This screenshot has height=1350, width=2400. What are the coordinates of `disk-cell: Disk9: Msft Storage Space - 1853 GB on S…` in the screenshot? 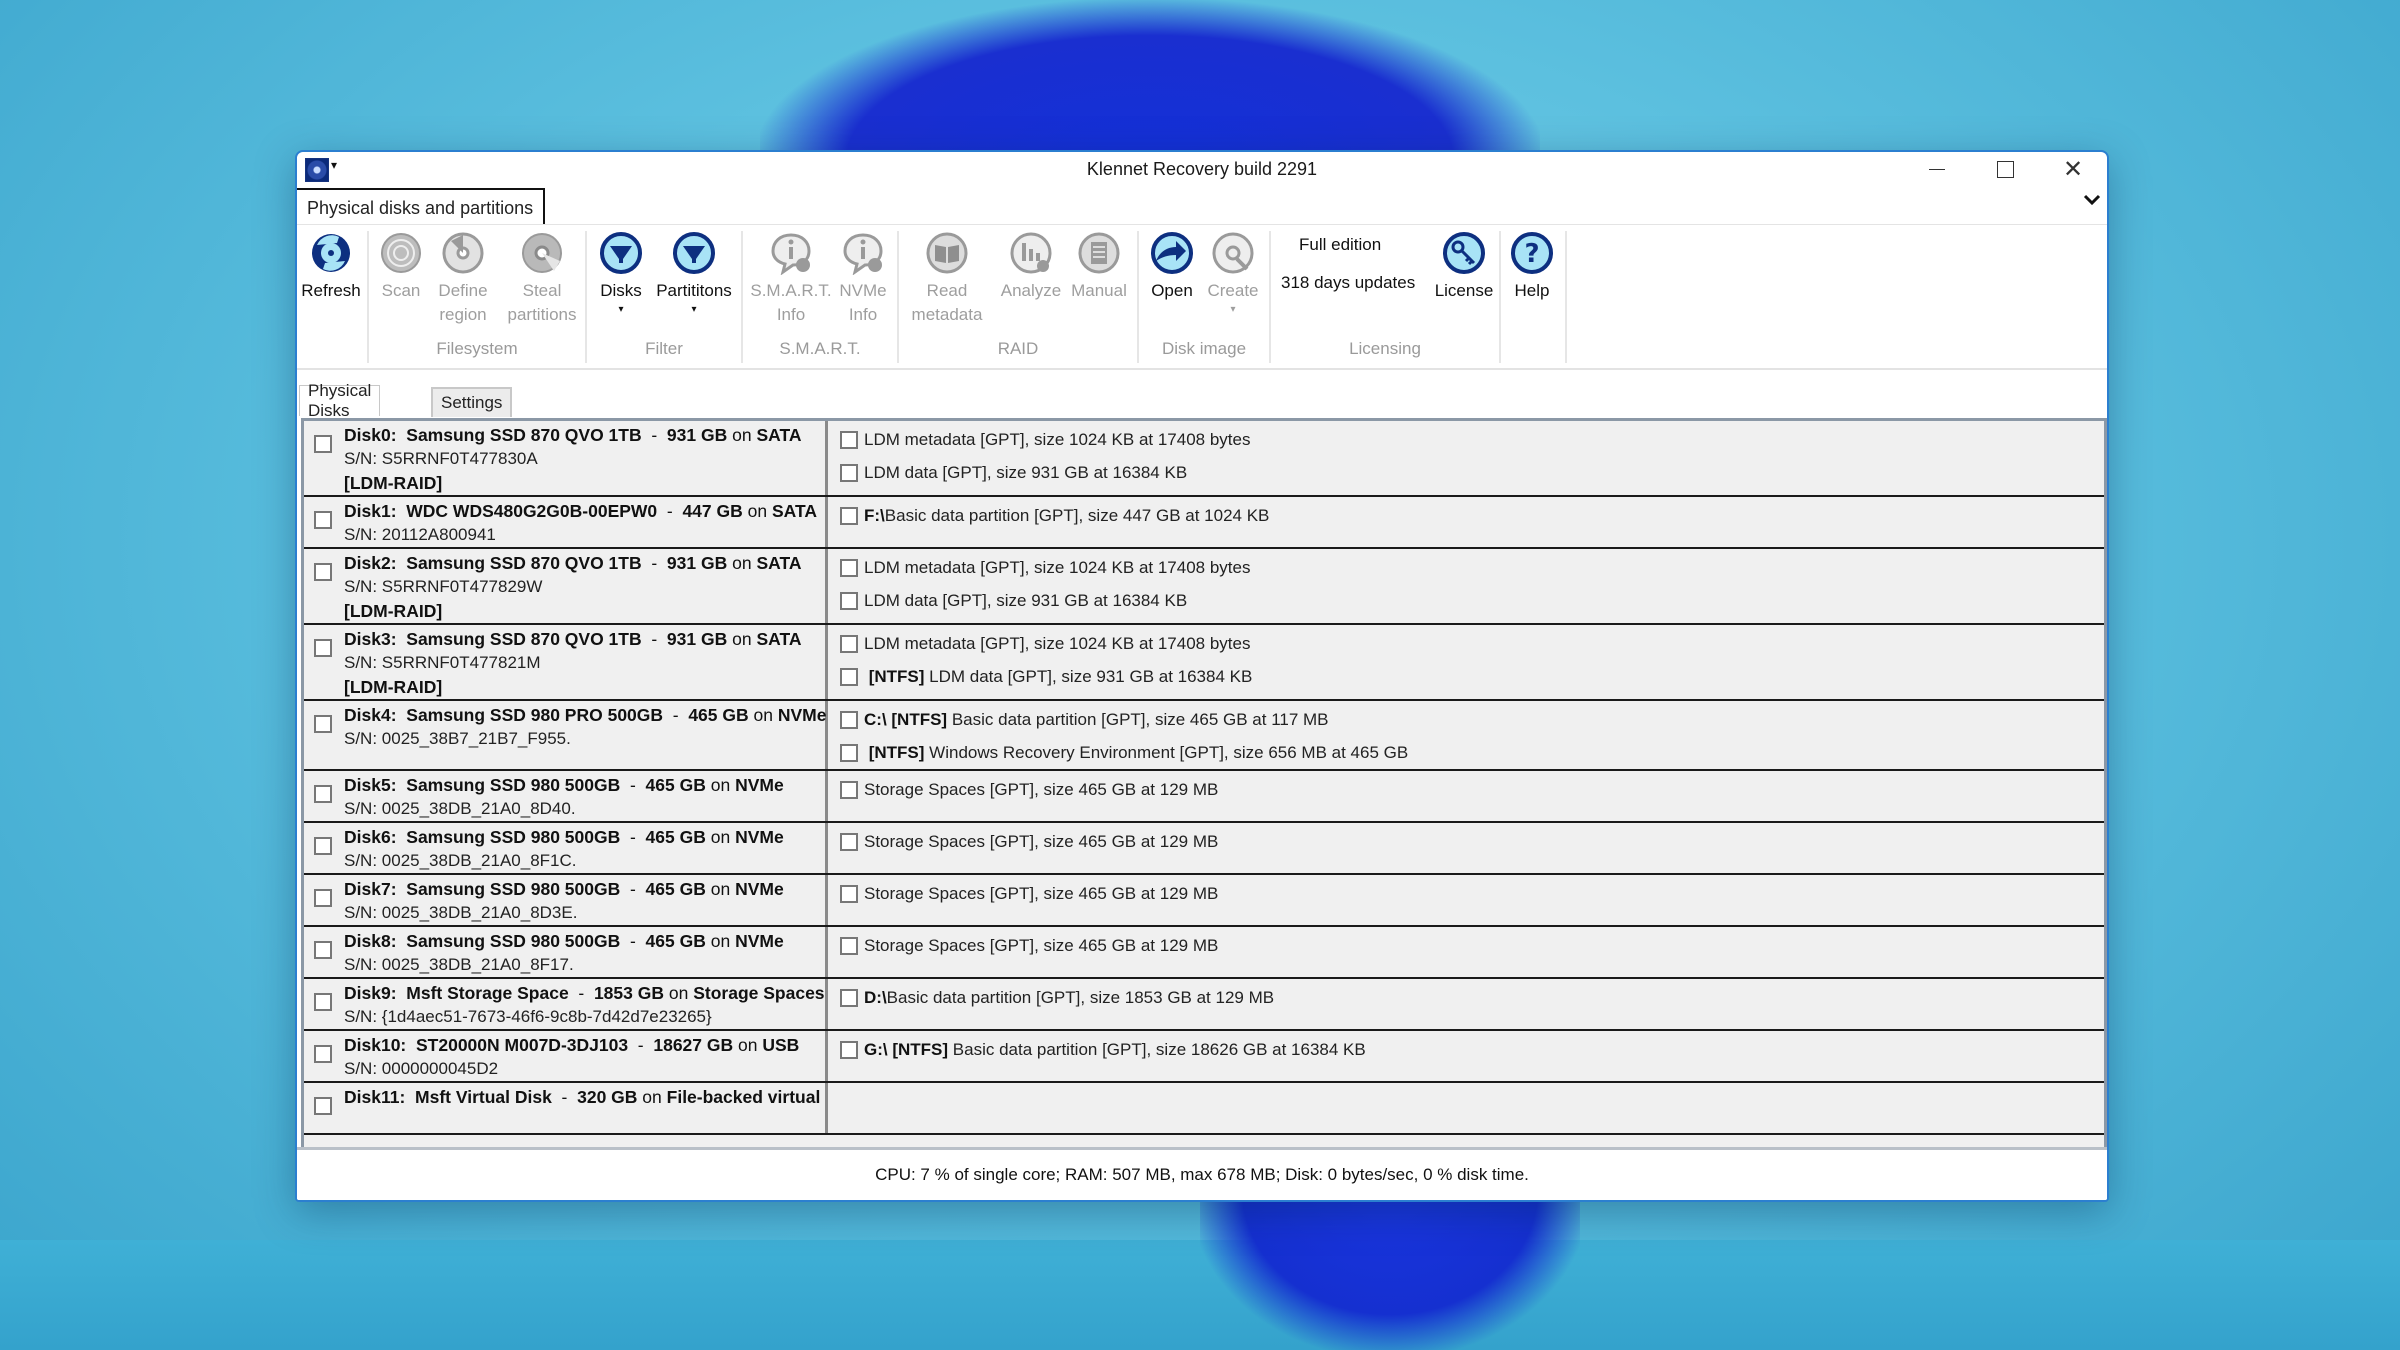 It's located at (566, 1004).